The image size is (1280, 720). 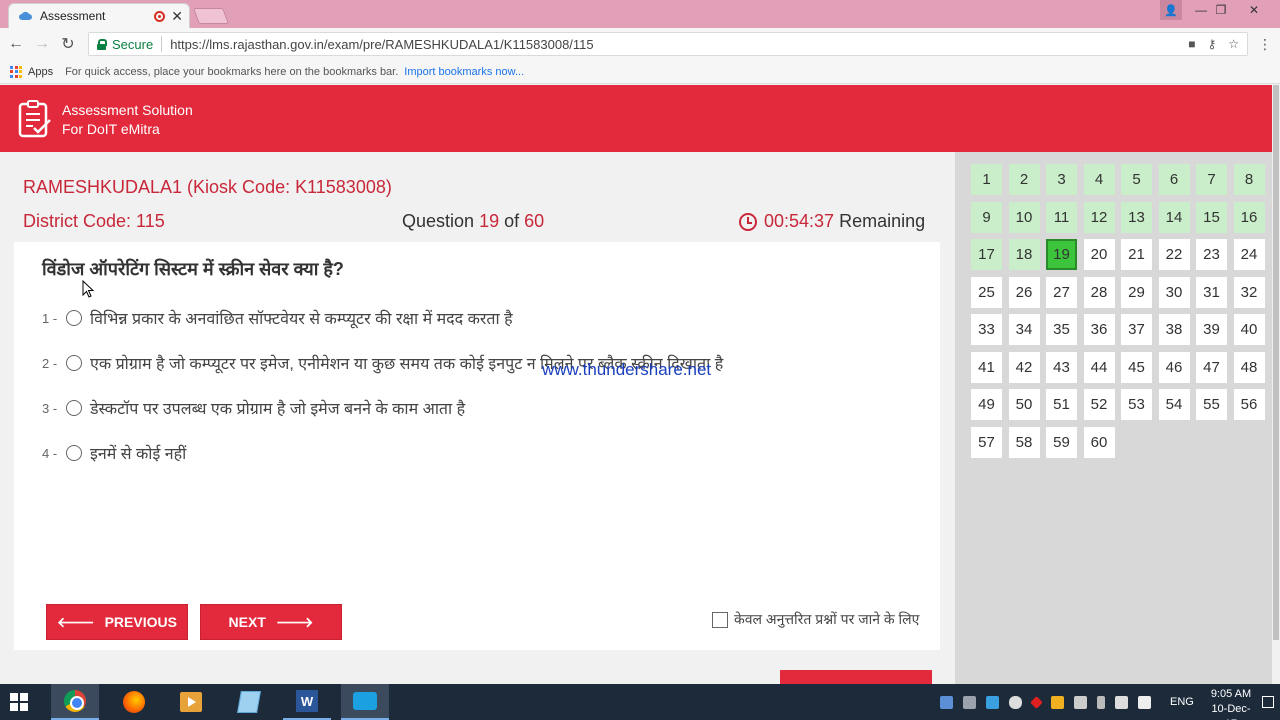 I want to click on taskbar-recorder, so click(x=365, y=702).